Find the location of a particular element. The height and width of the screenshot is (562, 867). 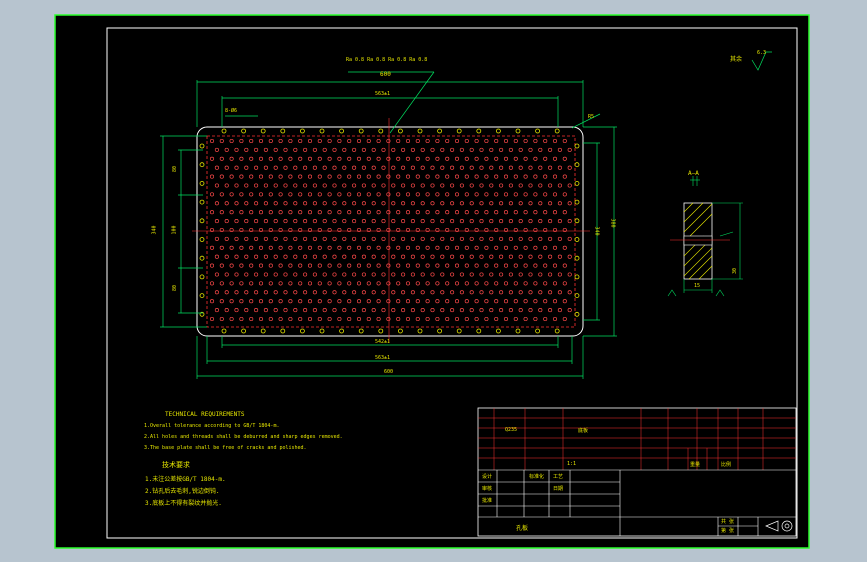

dim-left-bottom: 80 is located at coordinates (175, 288).